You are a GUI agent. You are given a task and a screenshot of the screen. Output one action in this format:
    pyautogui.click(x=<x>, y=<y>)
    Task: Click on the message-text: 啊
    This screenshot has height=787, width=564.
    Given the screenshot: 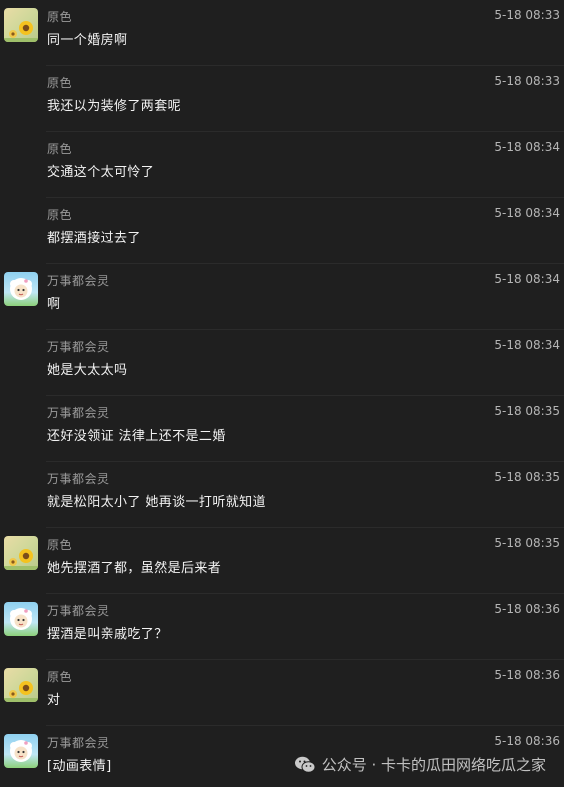 What is the action you would take?
    pyautogui.click(x=53, y=302)
    